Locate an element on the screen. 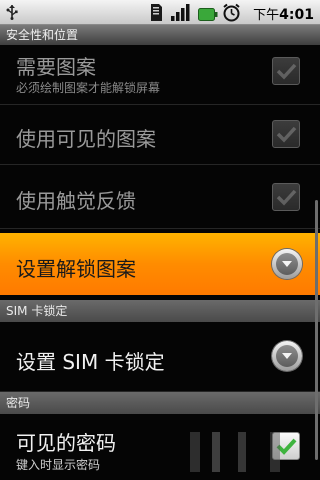 Image resolution: width=320 pixels, height=480 pixels. scrollbar is located at coordinates (316, 330).